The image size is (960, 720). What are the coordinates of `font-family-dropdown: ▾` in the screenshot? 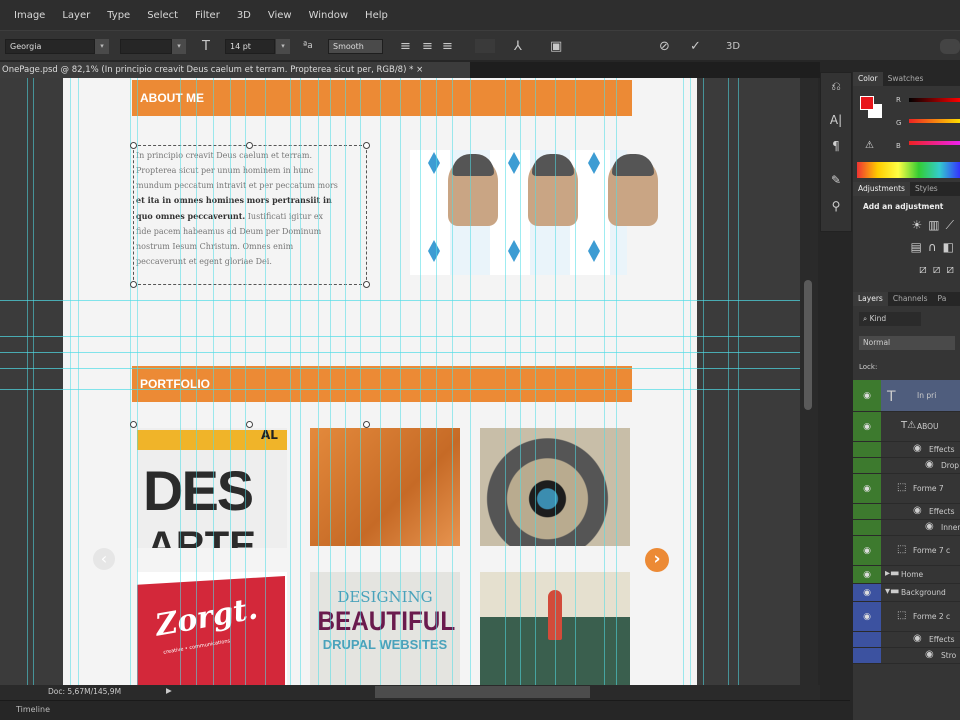 It's located at (102, 46).